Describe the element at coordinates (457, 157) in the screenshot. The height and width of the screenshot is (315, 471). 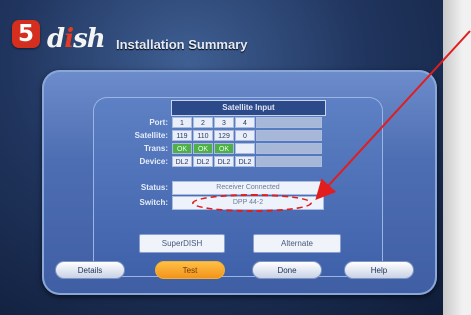
I see `page-margin` at that location.